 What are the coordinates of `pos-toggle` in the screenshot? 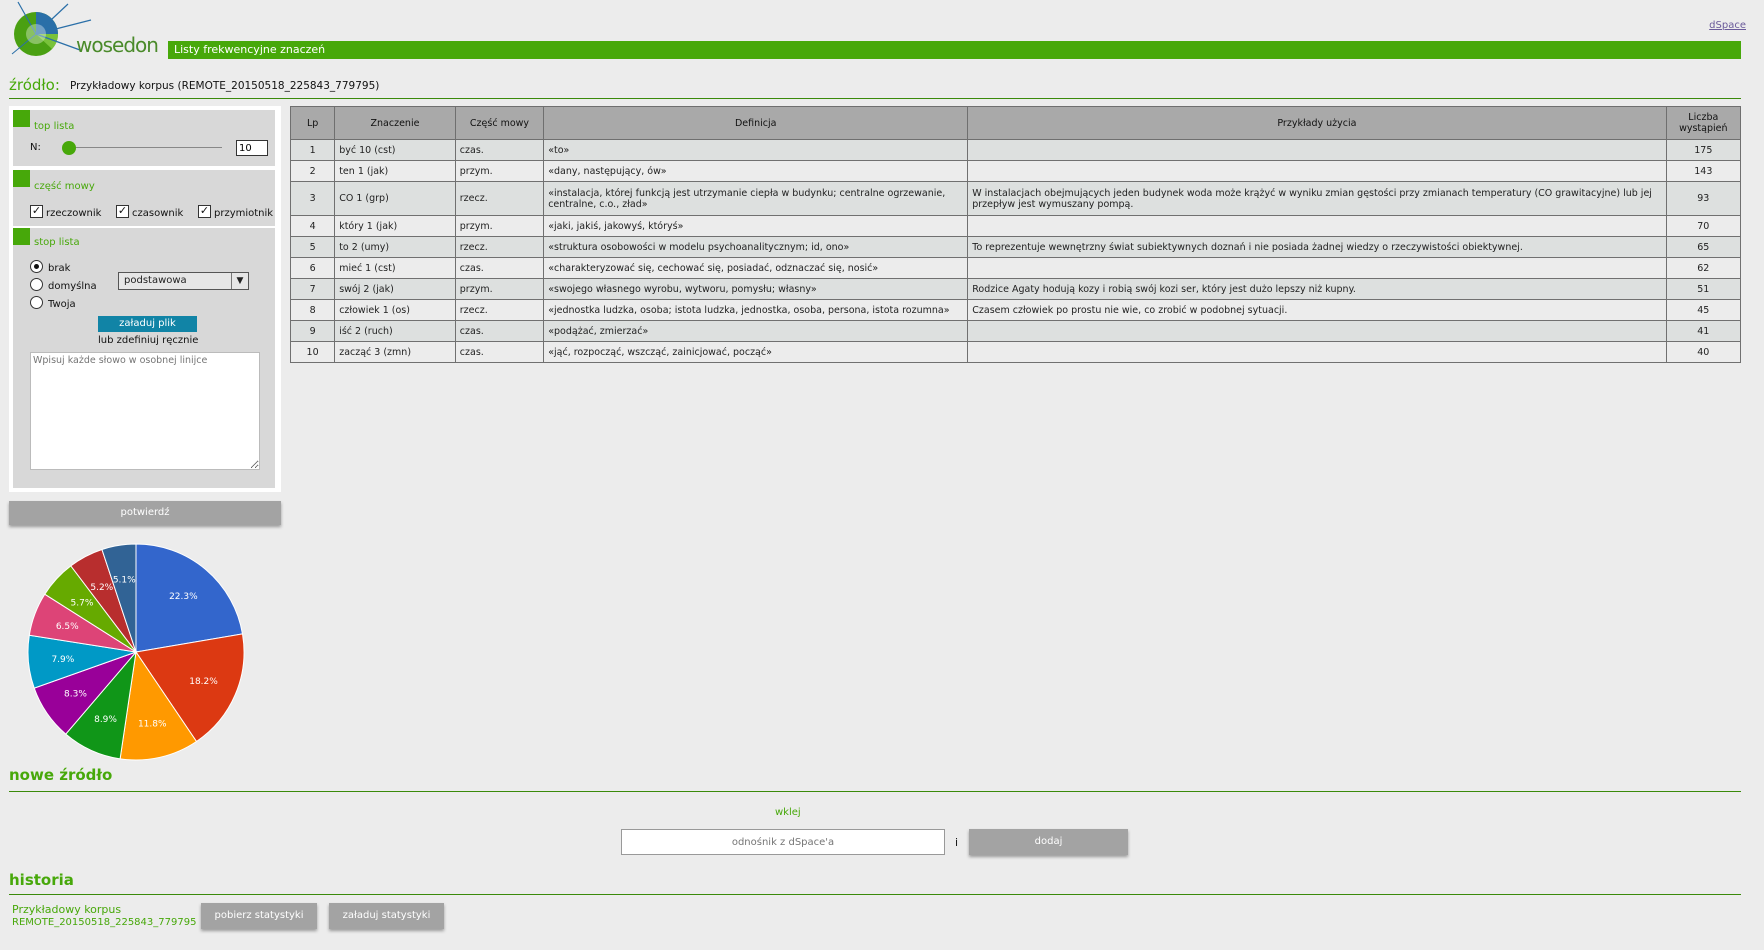 It's located at (21, 178).